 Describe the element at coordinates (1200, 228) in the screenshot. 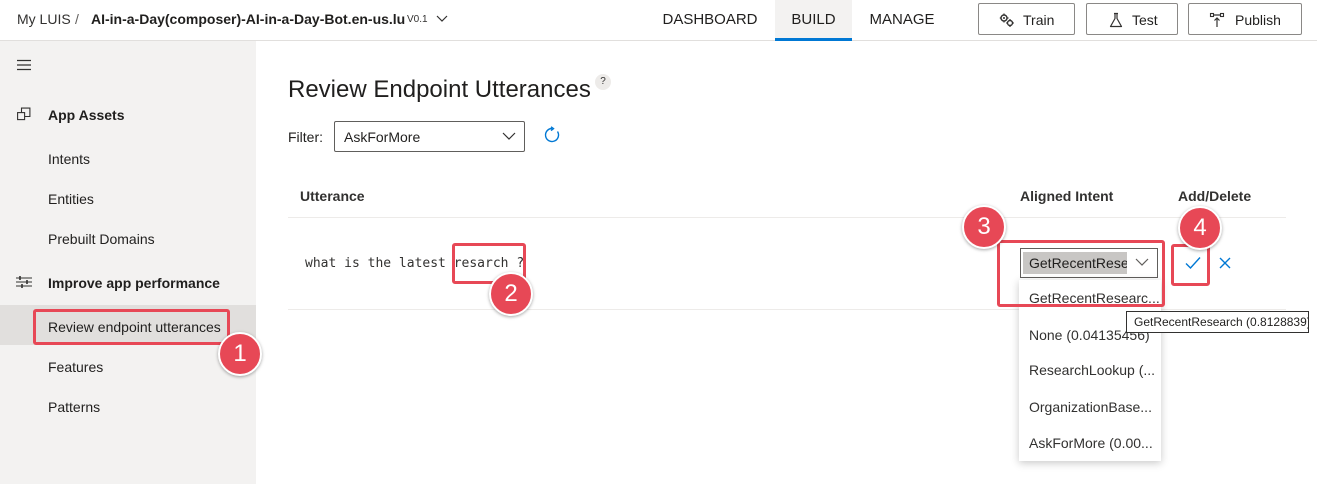

I see `step-badge-4: 4` at that location.